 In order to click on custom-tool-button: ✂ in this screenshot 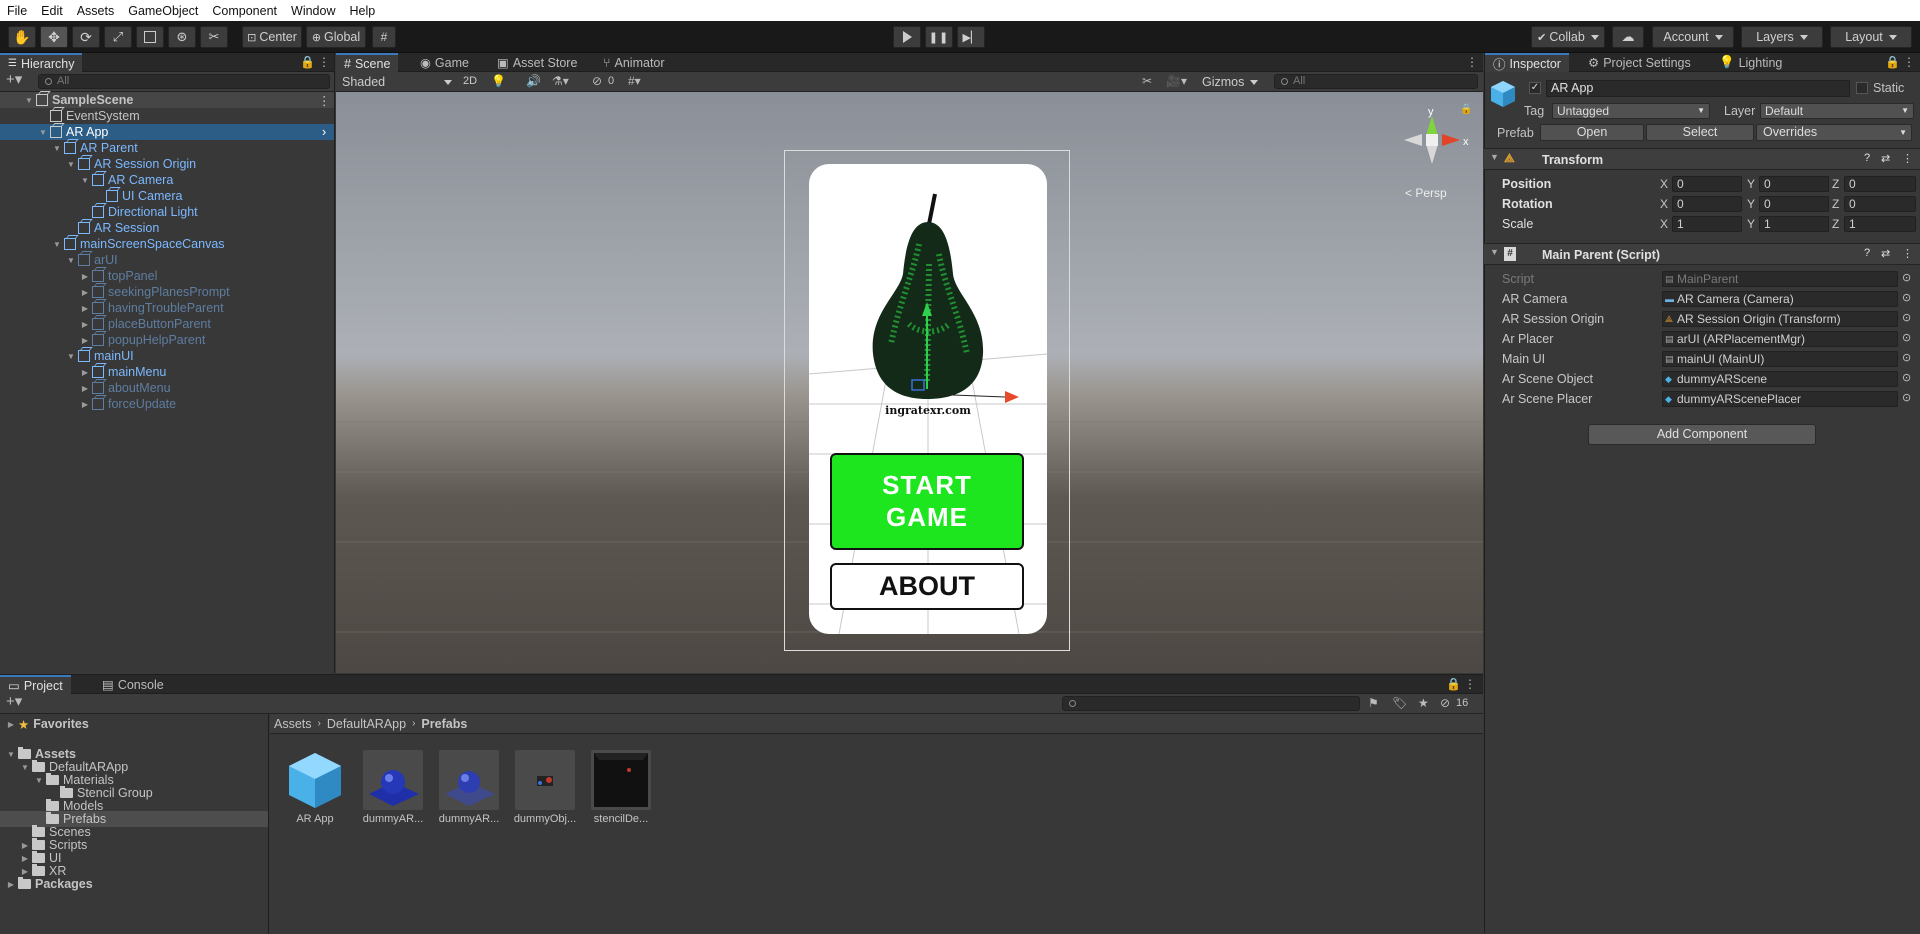, I will do `click(214, 37)`.